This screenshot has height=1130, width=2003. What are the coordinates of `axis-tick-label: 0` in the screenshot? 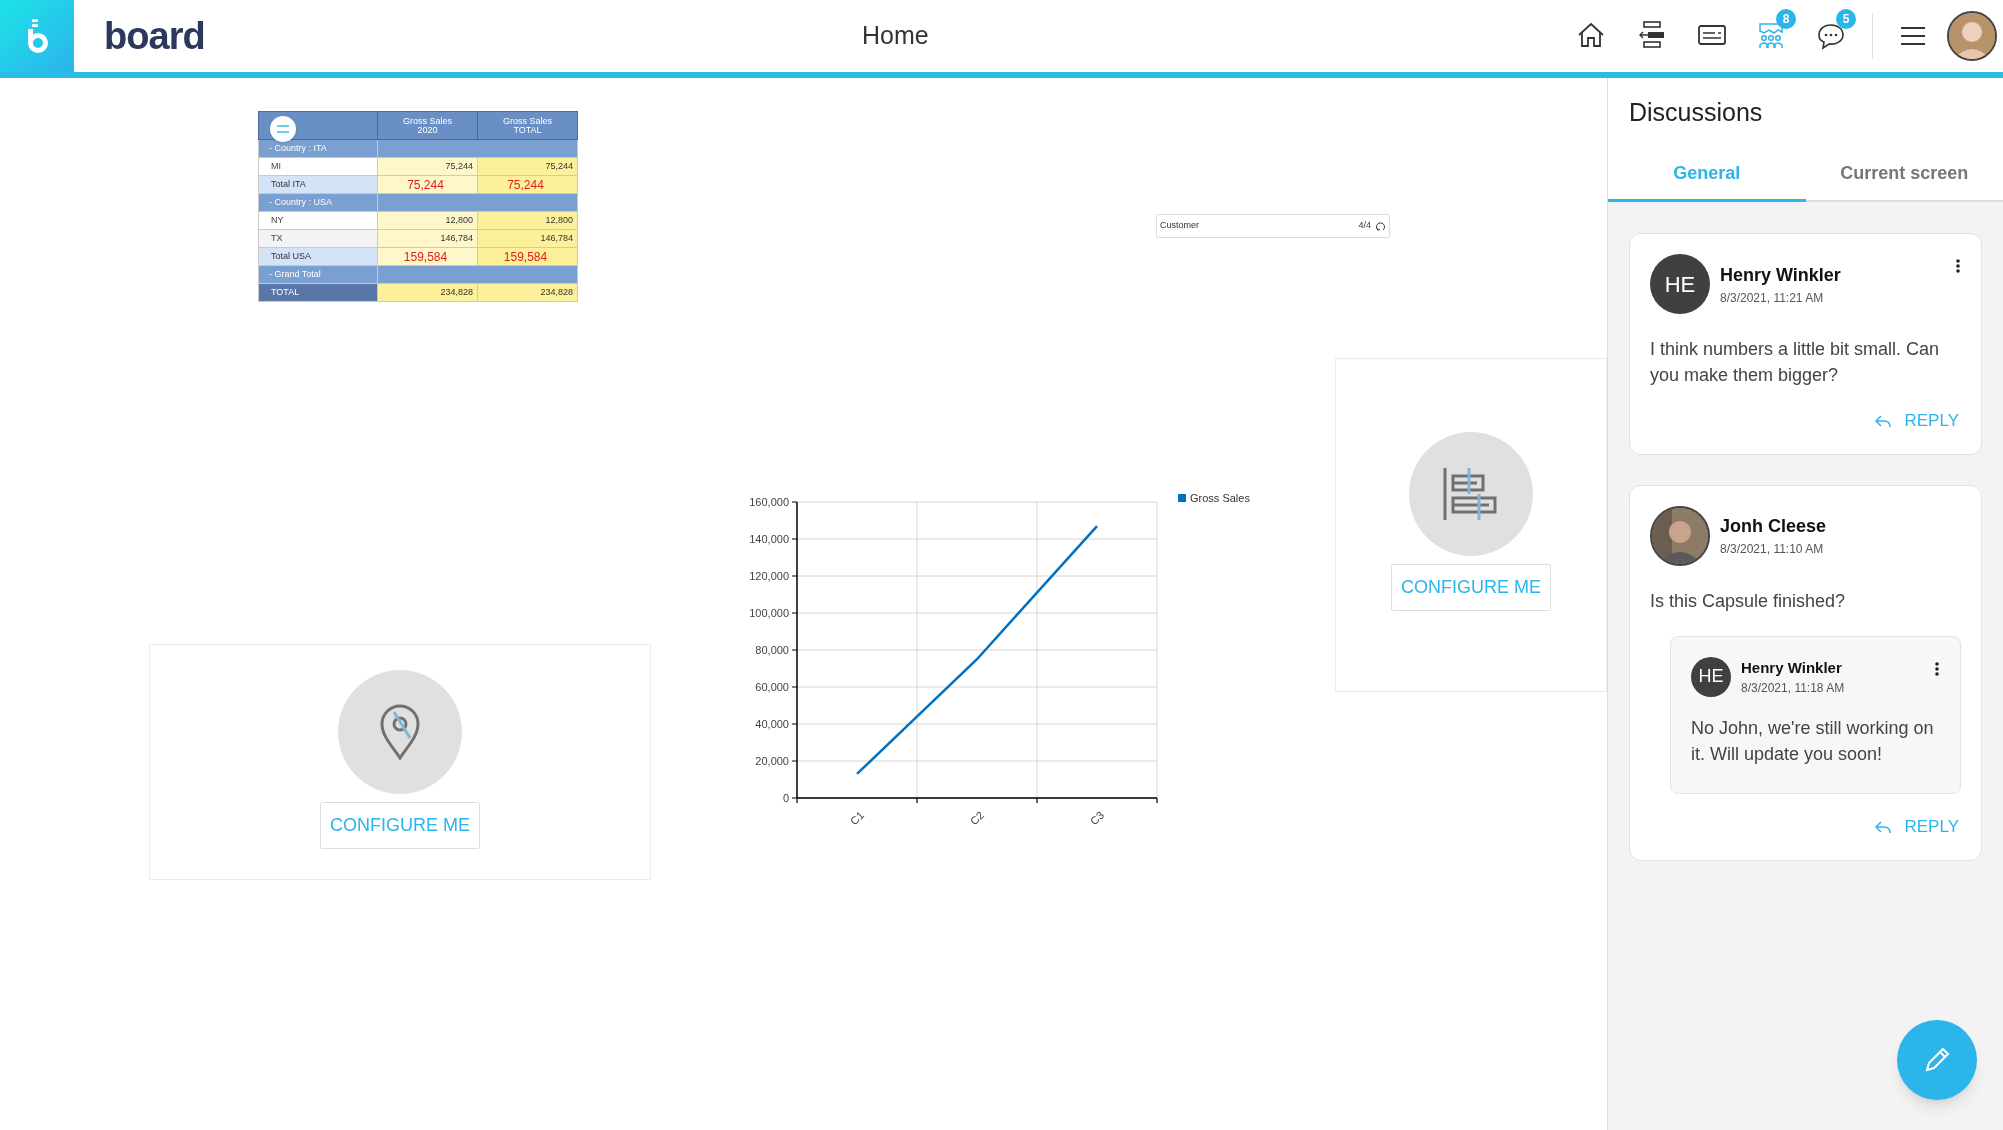 It's located at (785, 798).